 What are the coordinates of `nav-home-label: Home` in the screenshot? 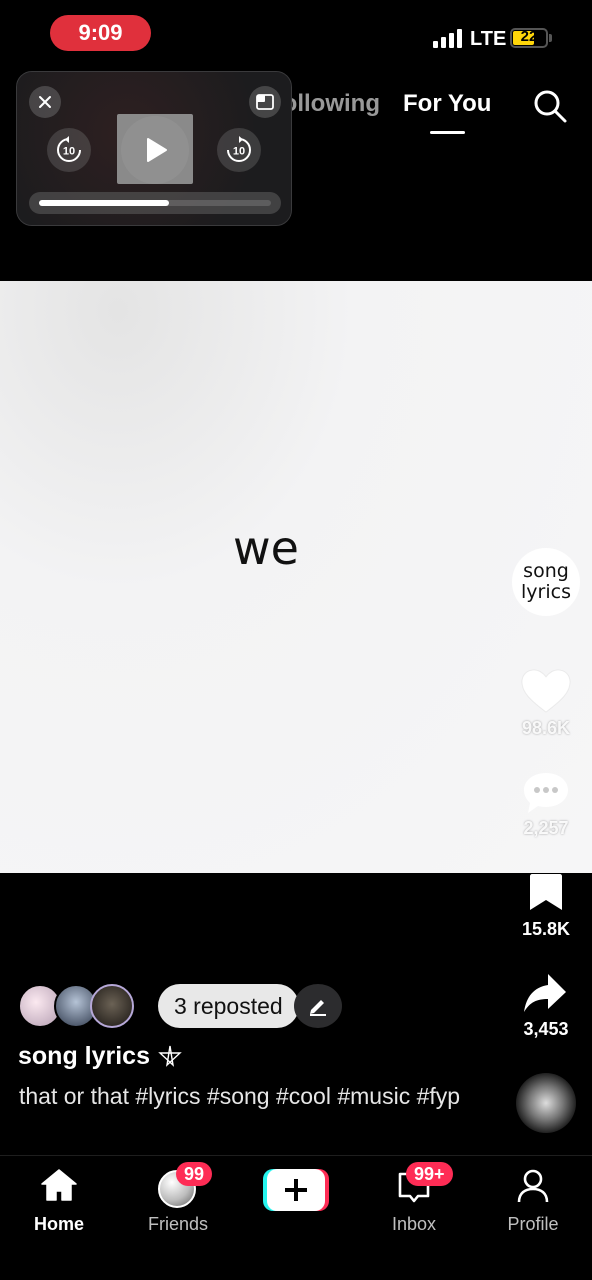 It's located at (58, 1224).